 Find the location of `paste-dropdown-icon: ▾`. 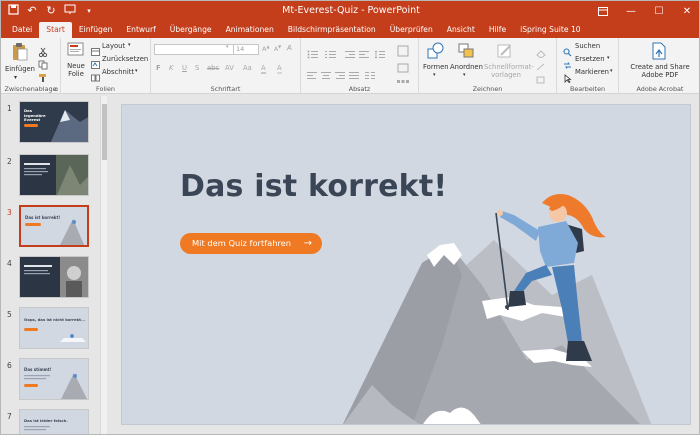

paste-dropdown-icon: ▾ is located at coordinates (15, 77).